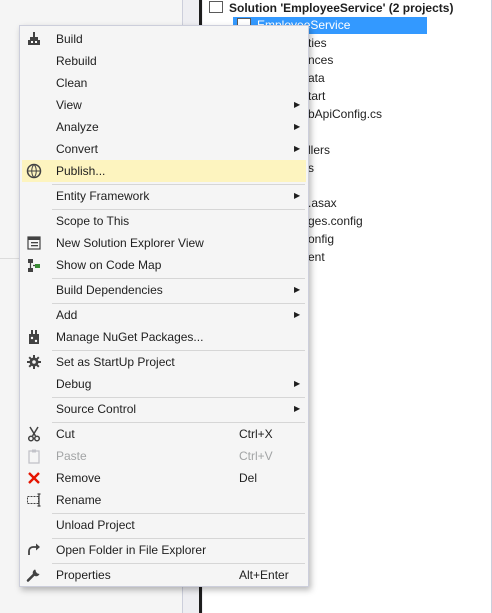 This screenshot has height=613, width=492. What do you see at coordinates (164, 315) in the screenshot?
I see `menu-item-add: Add ▶` at bounding box center [164, 315].